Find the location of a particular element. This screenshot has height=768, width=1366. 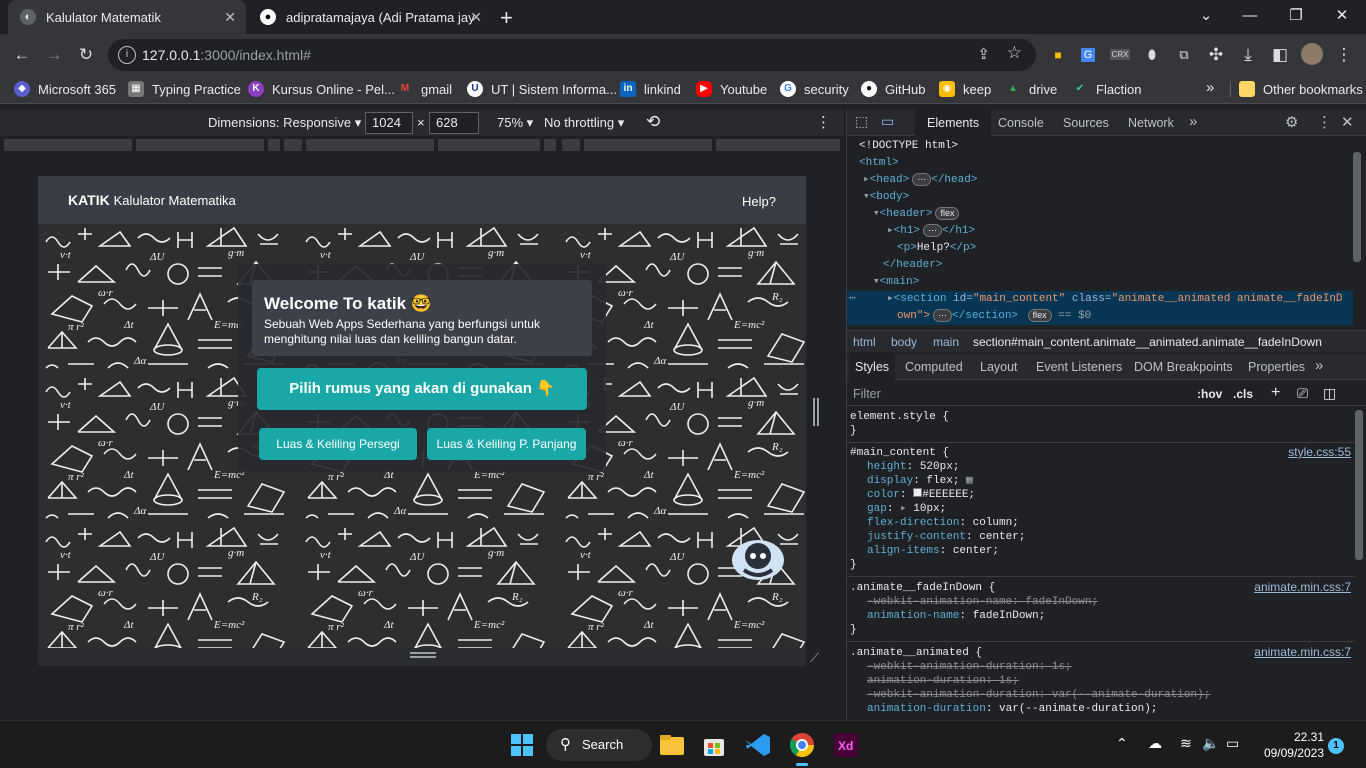

dom-scrollbar is located at coordinates (1357, 207).